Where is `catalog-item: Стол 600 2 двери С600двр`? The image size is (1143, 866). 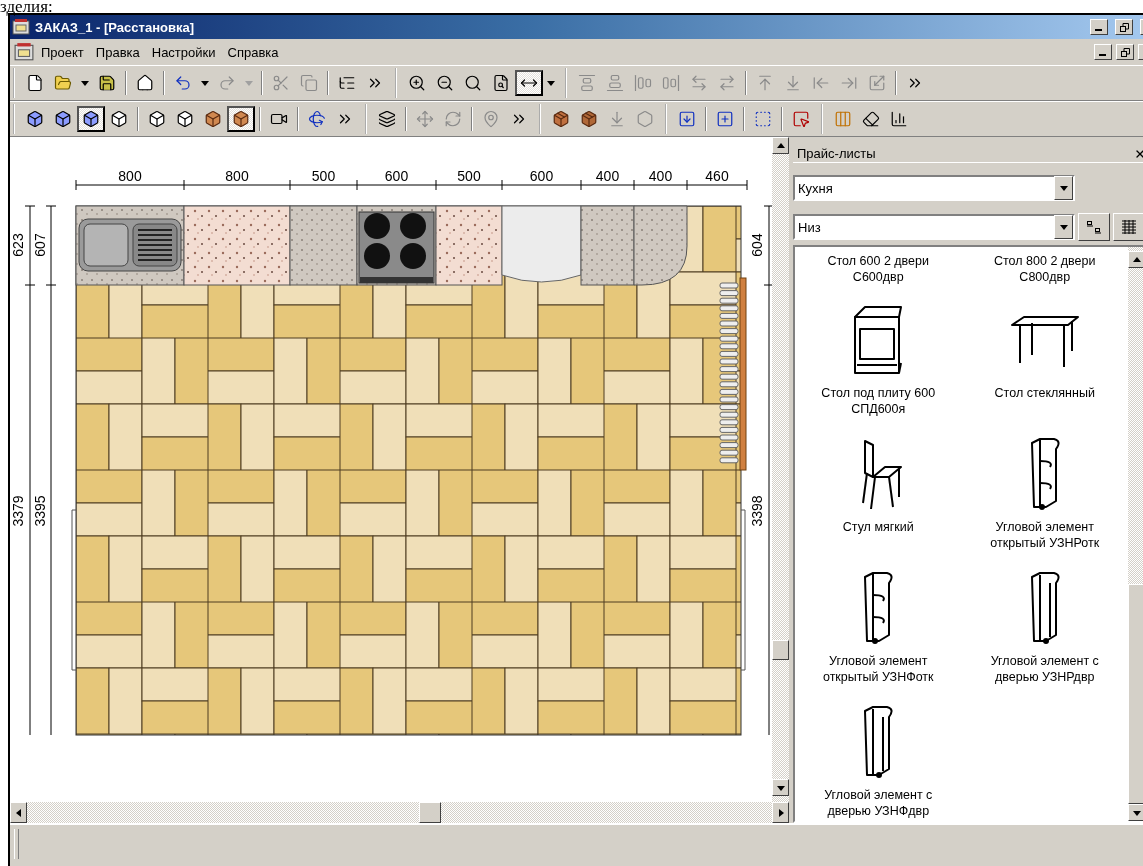 catalog-item: Стол 600 2 двери С600двр is located at coordinates (878, 270).